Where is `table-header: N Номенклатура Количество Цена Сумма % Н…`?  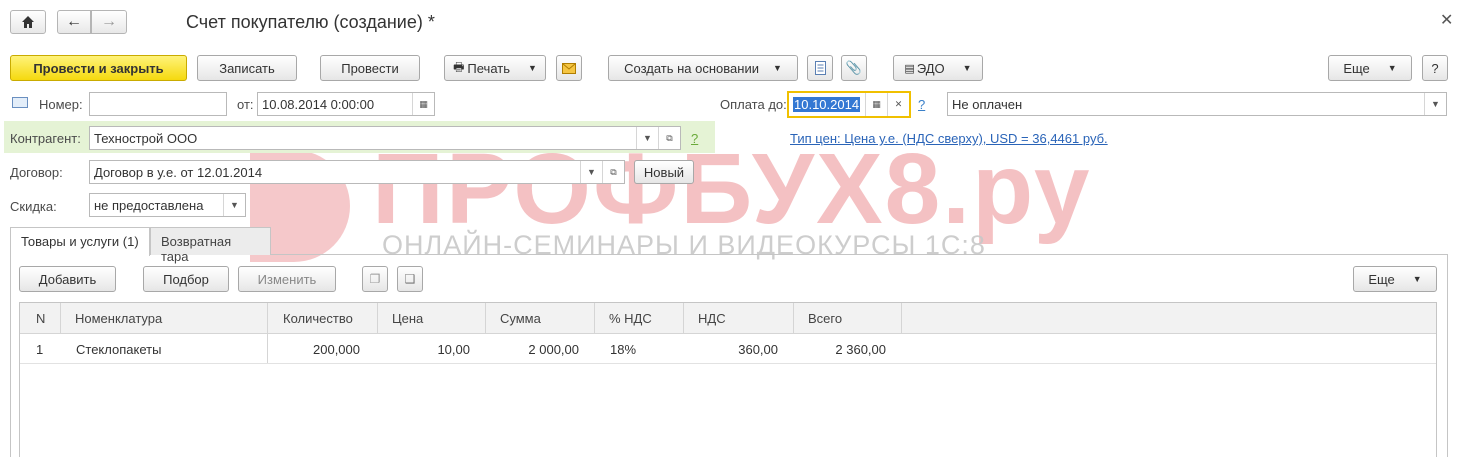
table-header: N Номенклатура Количество Цена Сумма % Н… is located at coordinates (728, 318).